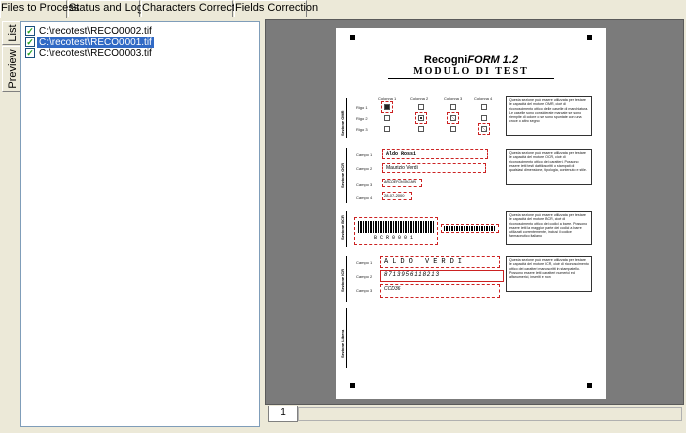 This screenshot has width=686, height=433. Describe the element at coordinates (362, 129) in the screenshot. I see `omr-row: Rigo 3` at that location.